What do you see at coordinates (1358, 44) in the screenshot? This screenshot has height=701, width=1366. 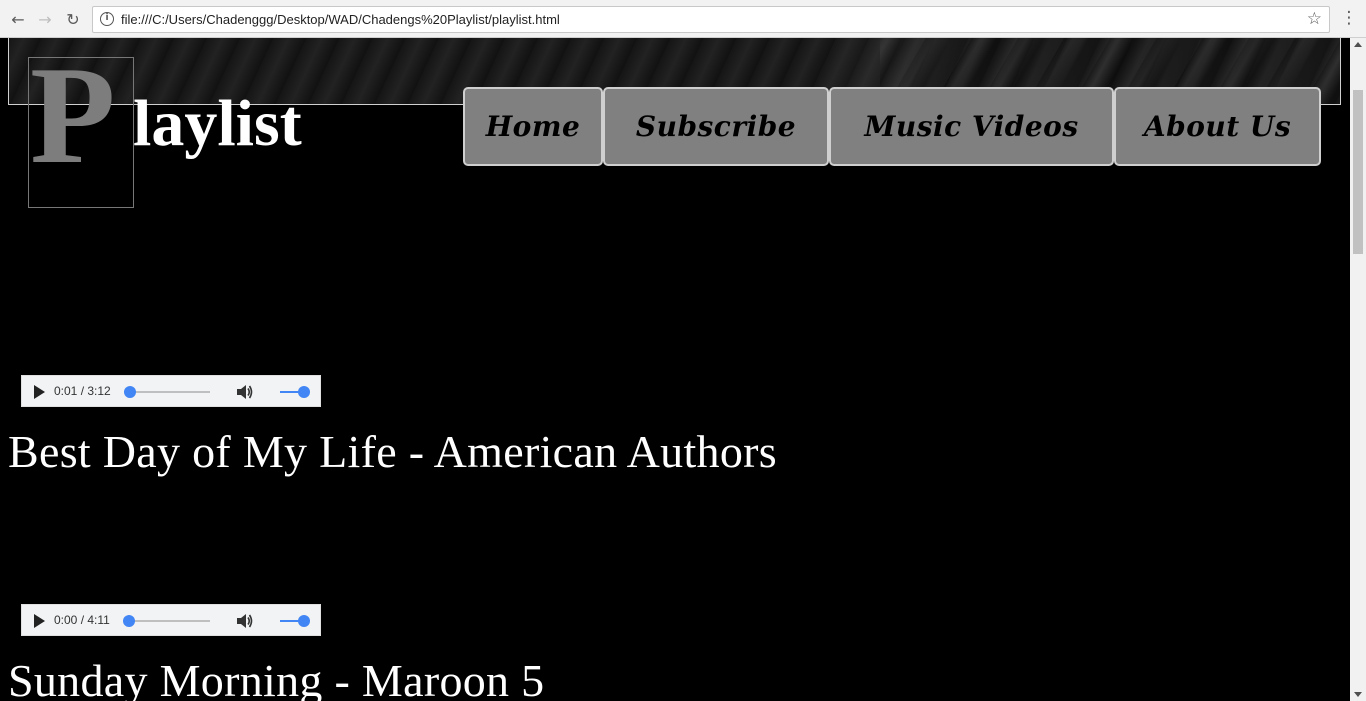 I see `scroll-up-icon` at bounding box center [1358, 44].